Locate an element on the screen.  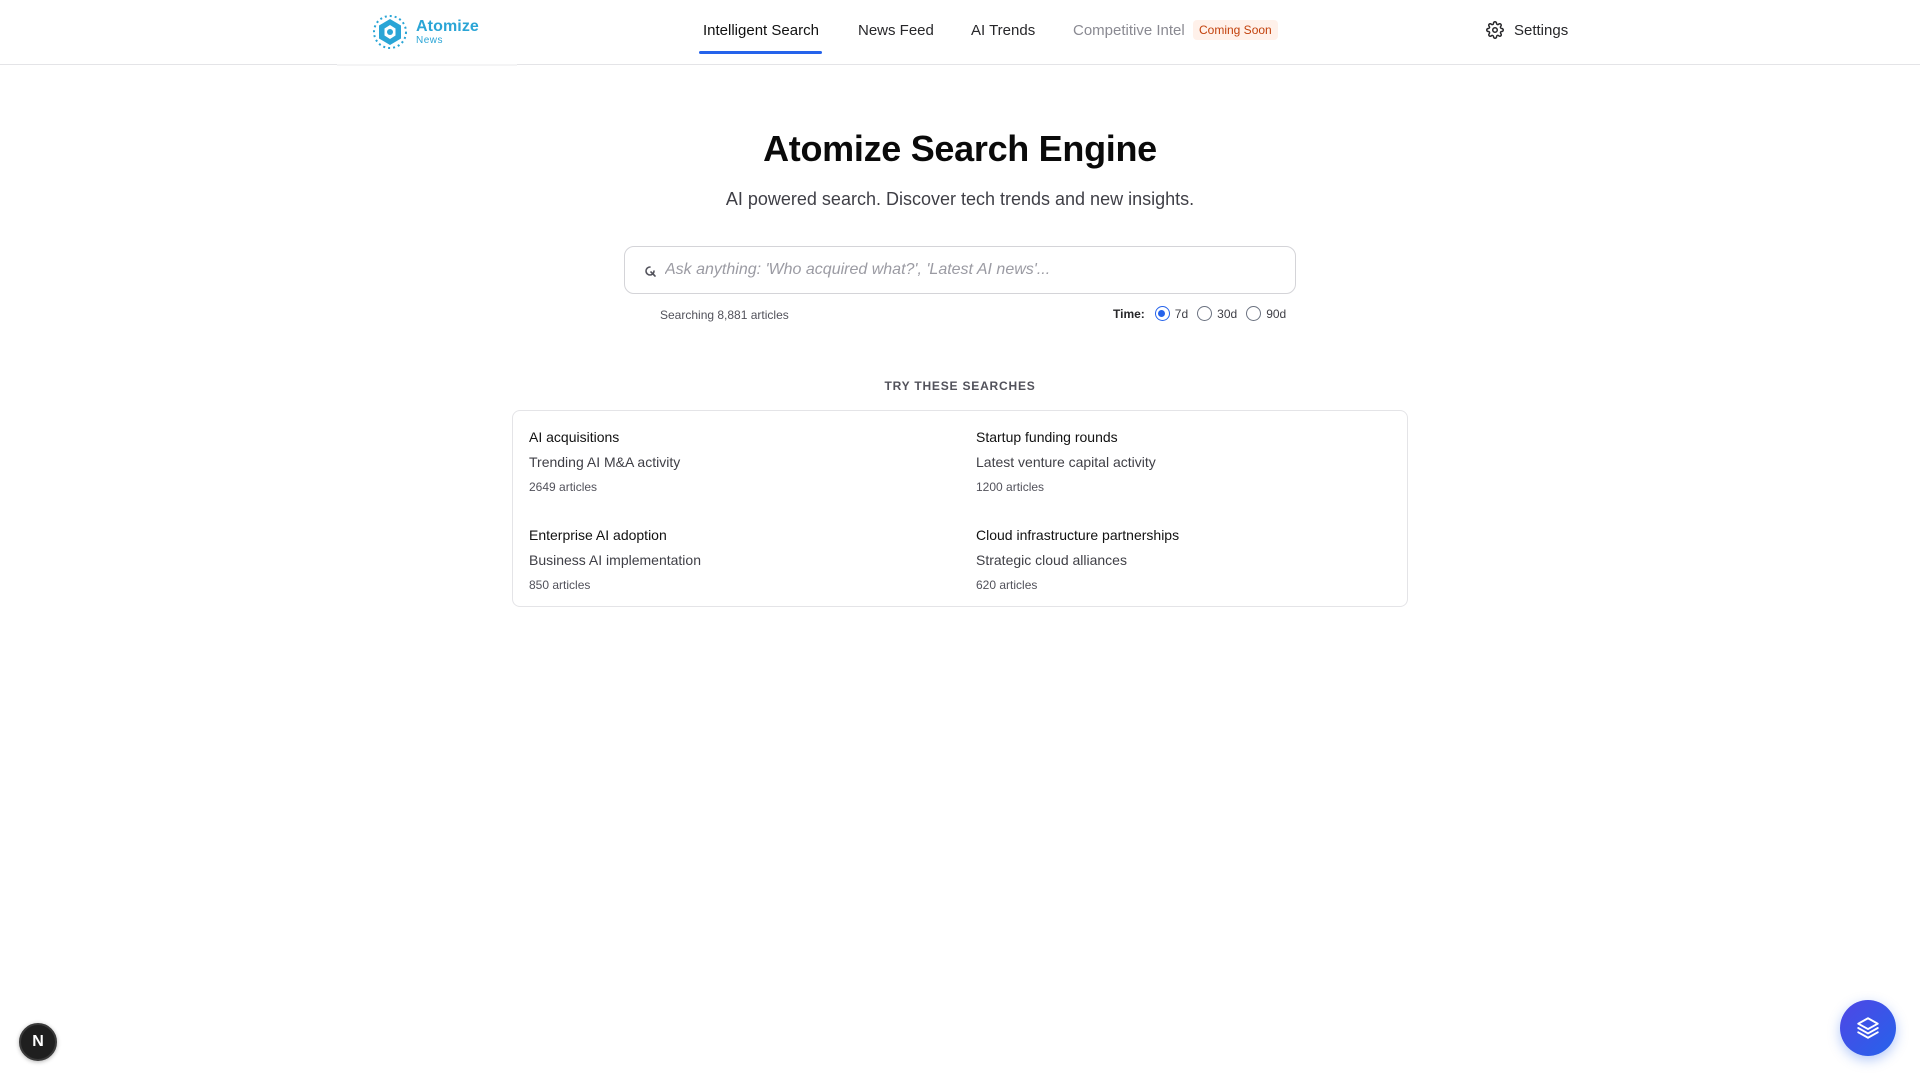
time-option-90d: 90d is located at coordinates (1266, 313).